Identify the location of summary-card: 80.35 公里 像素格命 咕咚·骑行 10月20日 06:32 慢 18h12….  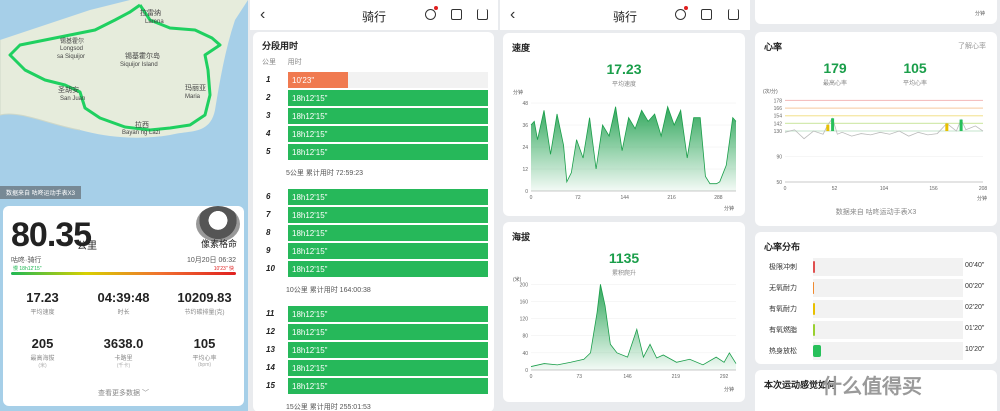
(123, 306).